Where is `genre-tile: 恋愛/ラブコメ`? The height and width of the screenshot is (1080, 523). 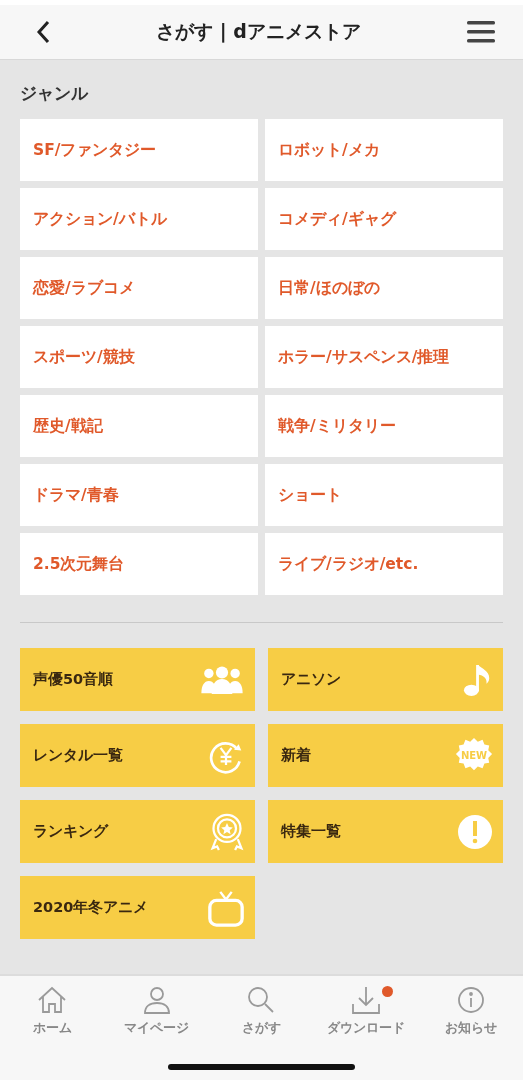 genre-tile: 恋愛/ラブコメ is located at coordinates (139, 288).